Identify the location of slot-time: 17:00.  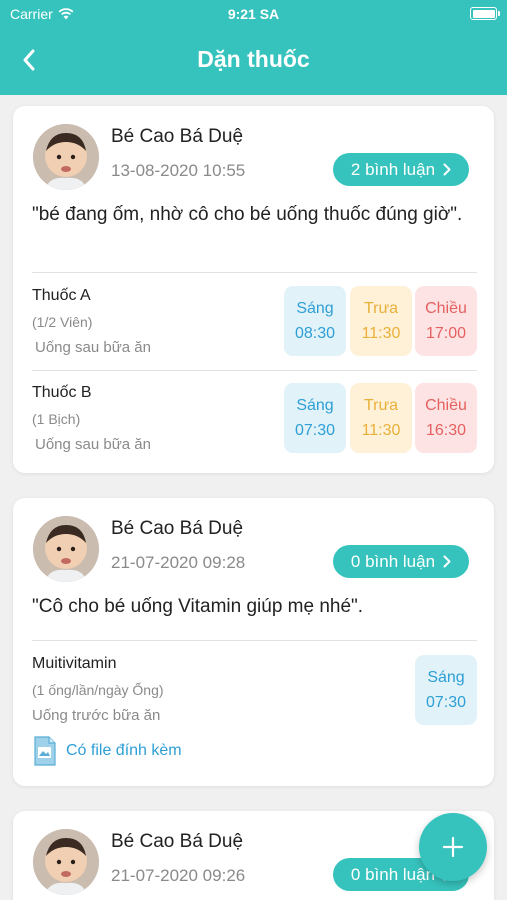
(446, 333).